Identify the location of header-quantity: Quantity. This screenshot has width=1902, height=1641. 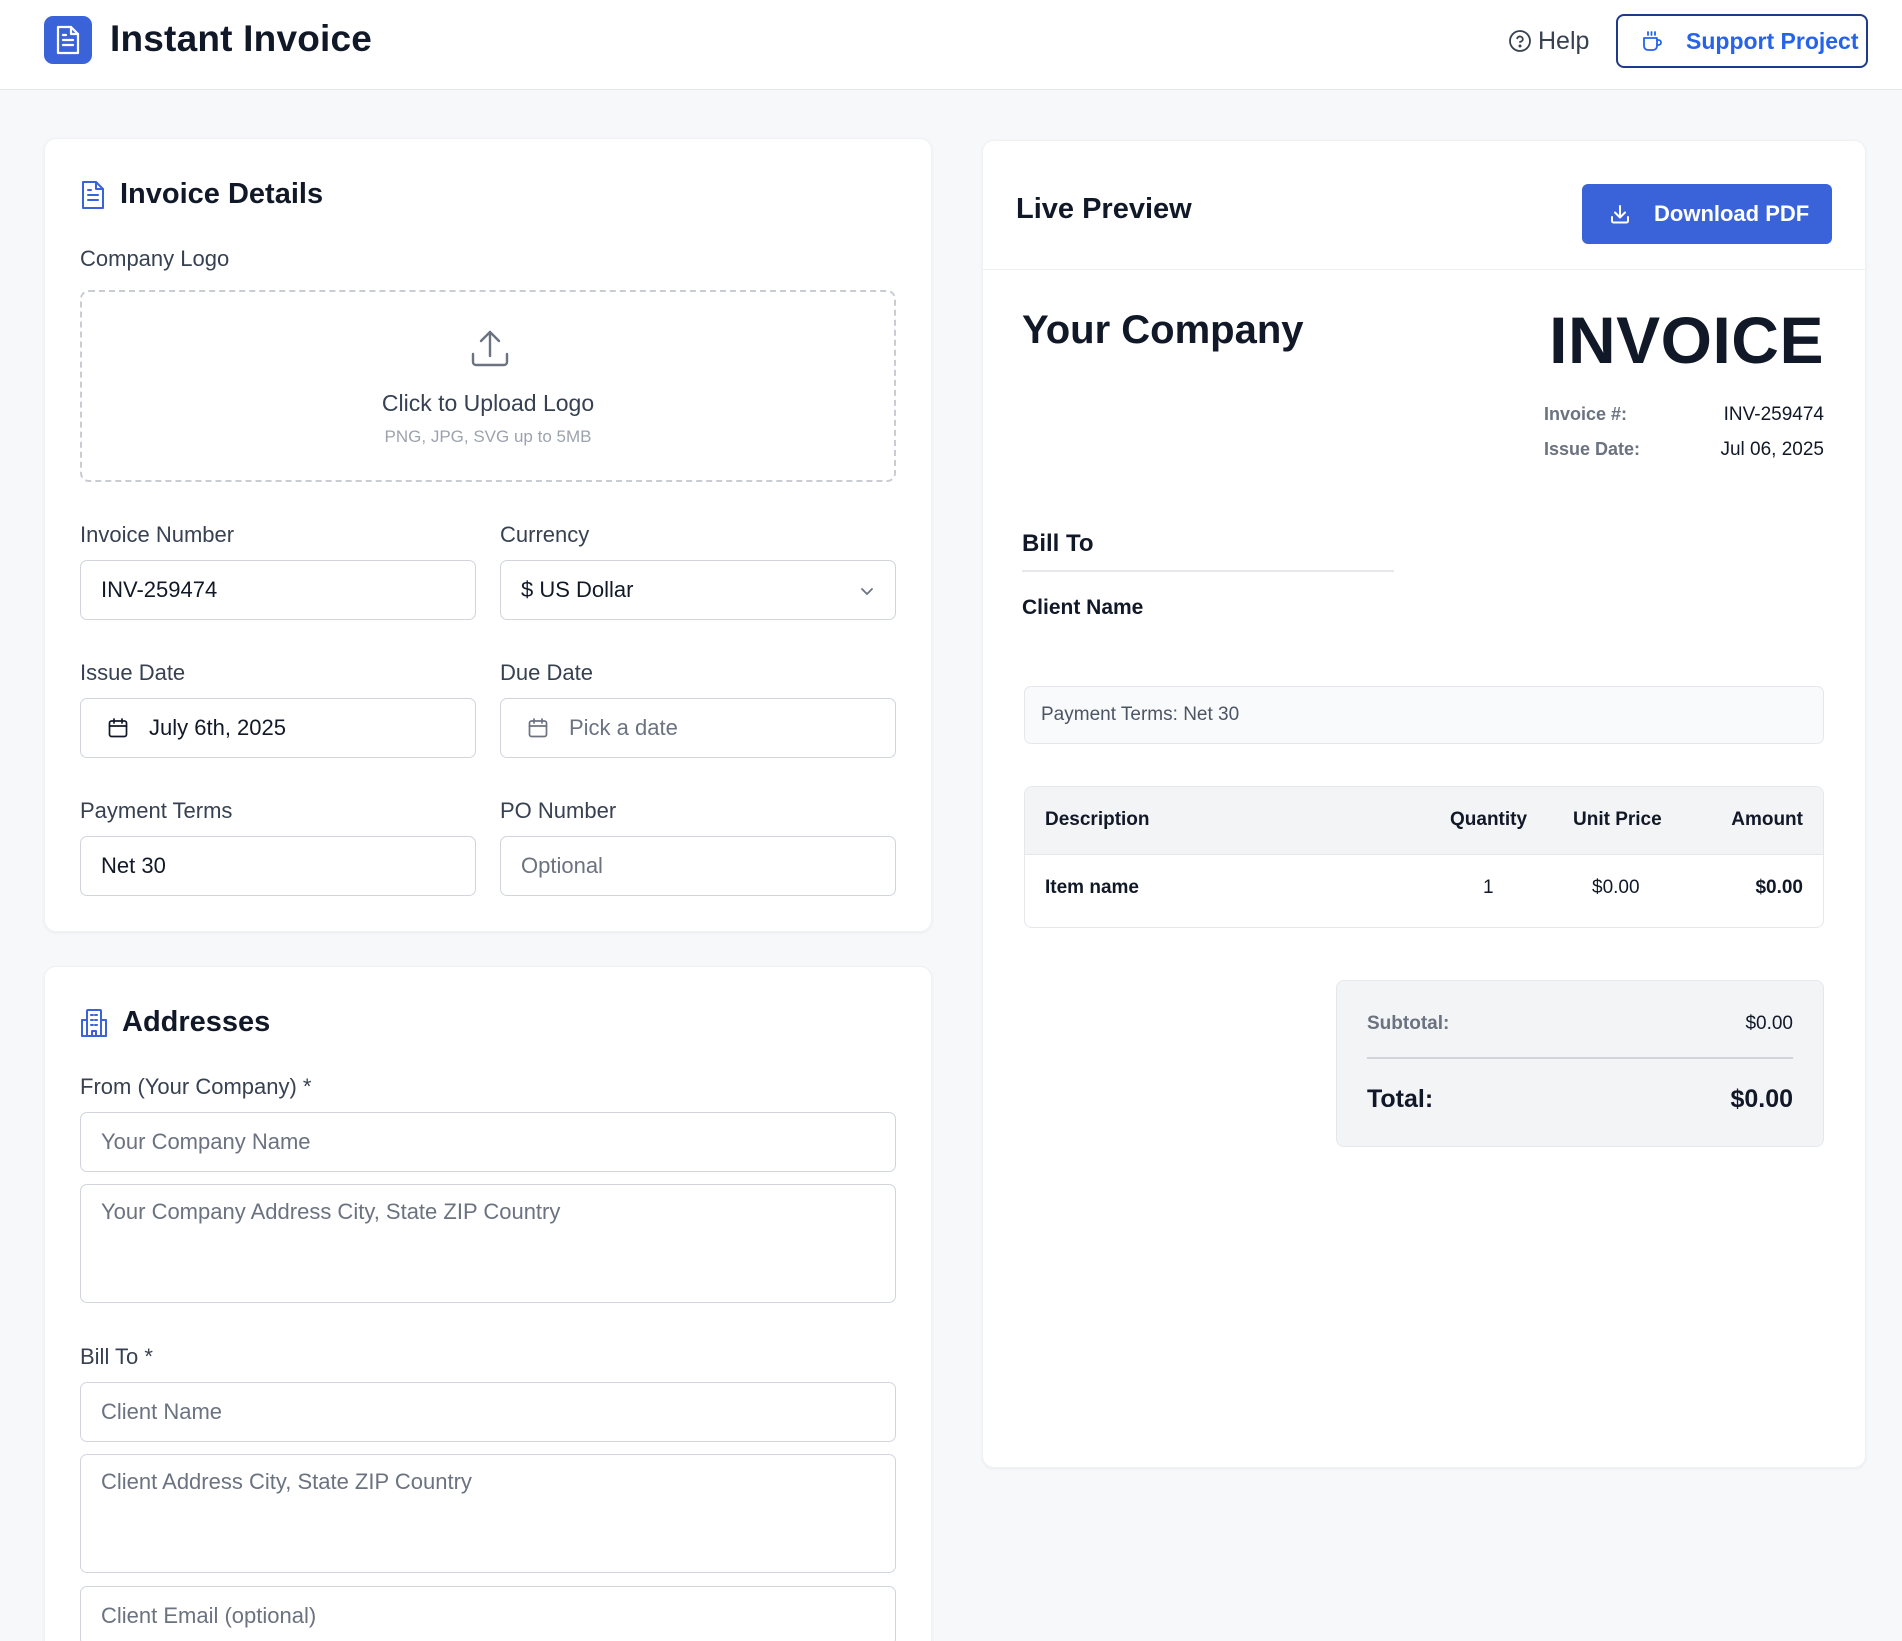
(1489, 819).